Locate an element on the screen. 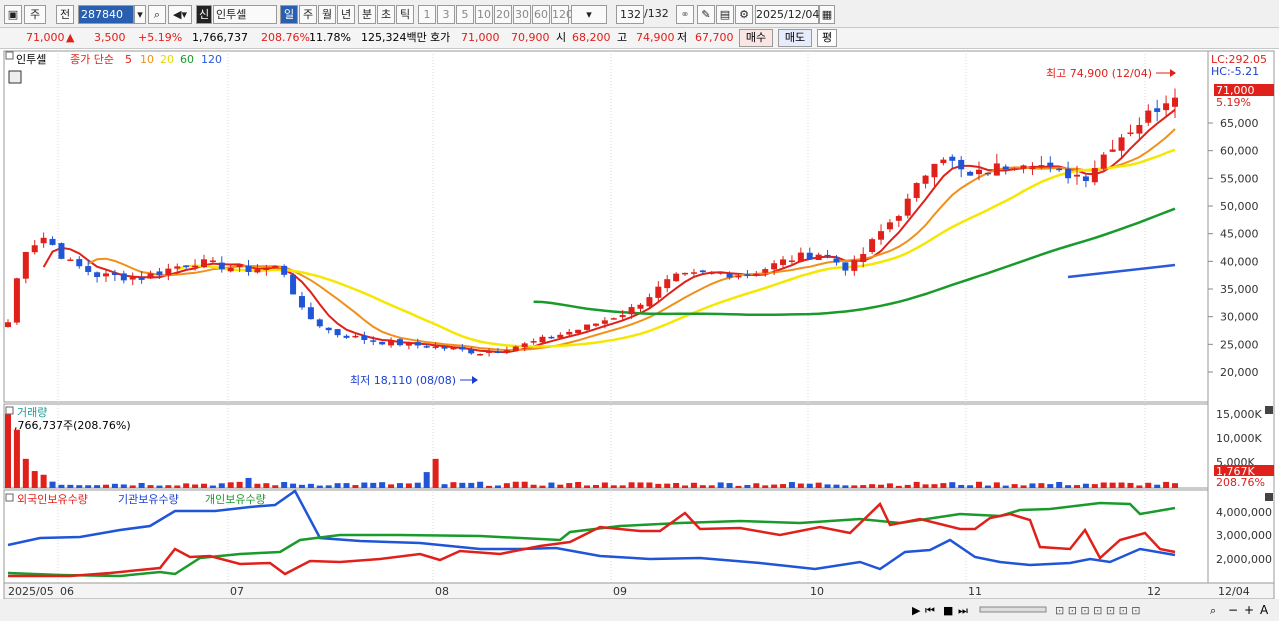 This screenshot has height=624, width=1279. search-icon: ⌕ is located at coordinates (157, 14).